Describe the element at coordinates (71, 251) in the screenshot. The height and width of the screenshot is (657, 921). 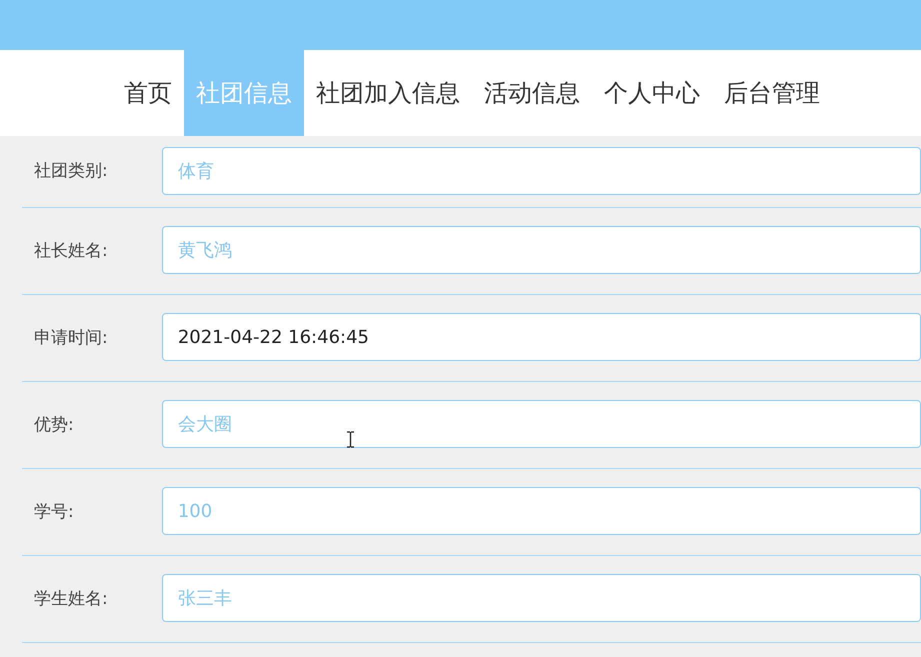
I see `field-label: 社长姓名:` at that location.